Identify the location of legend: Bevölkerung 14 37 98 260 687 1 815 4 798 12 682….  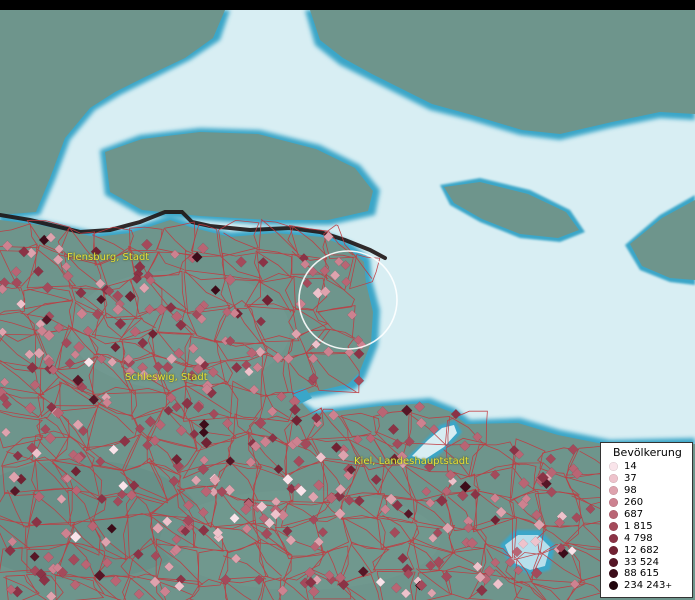
(646, 520).